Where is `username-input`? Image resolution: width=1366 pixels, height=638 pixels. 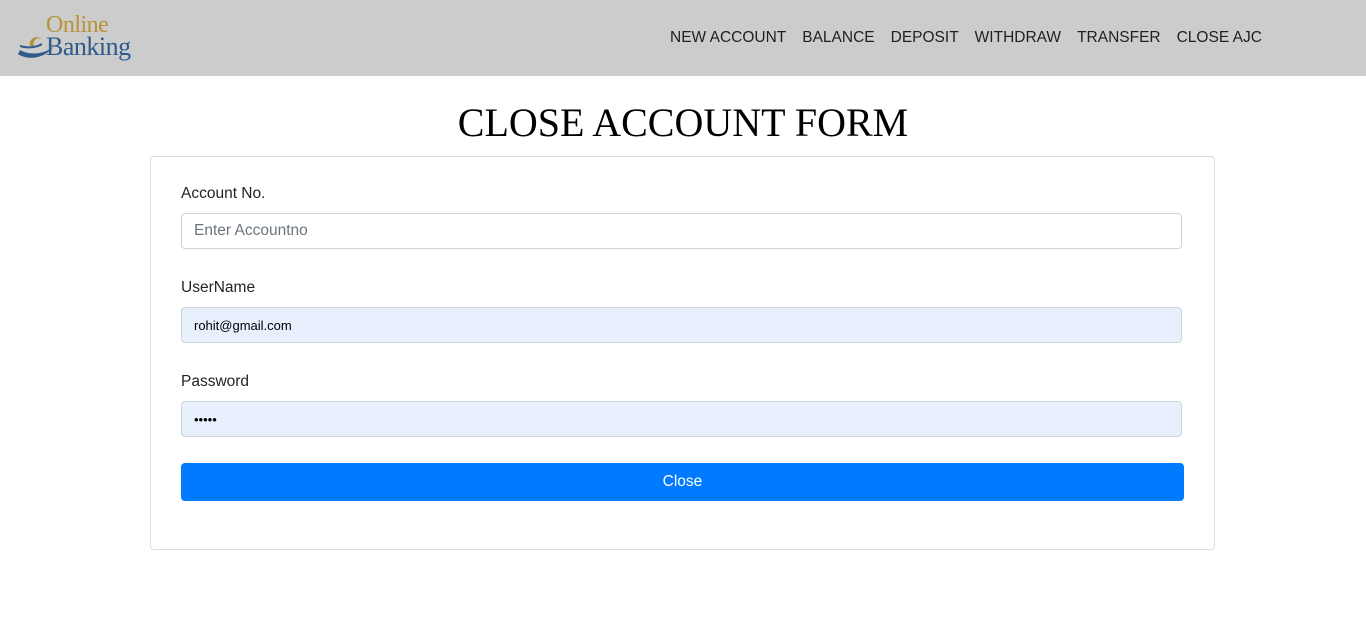
username-input is located at coordinates (681, 325).